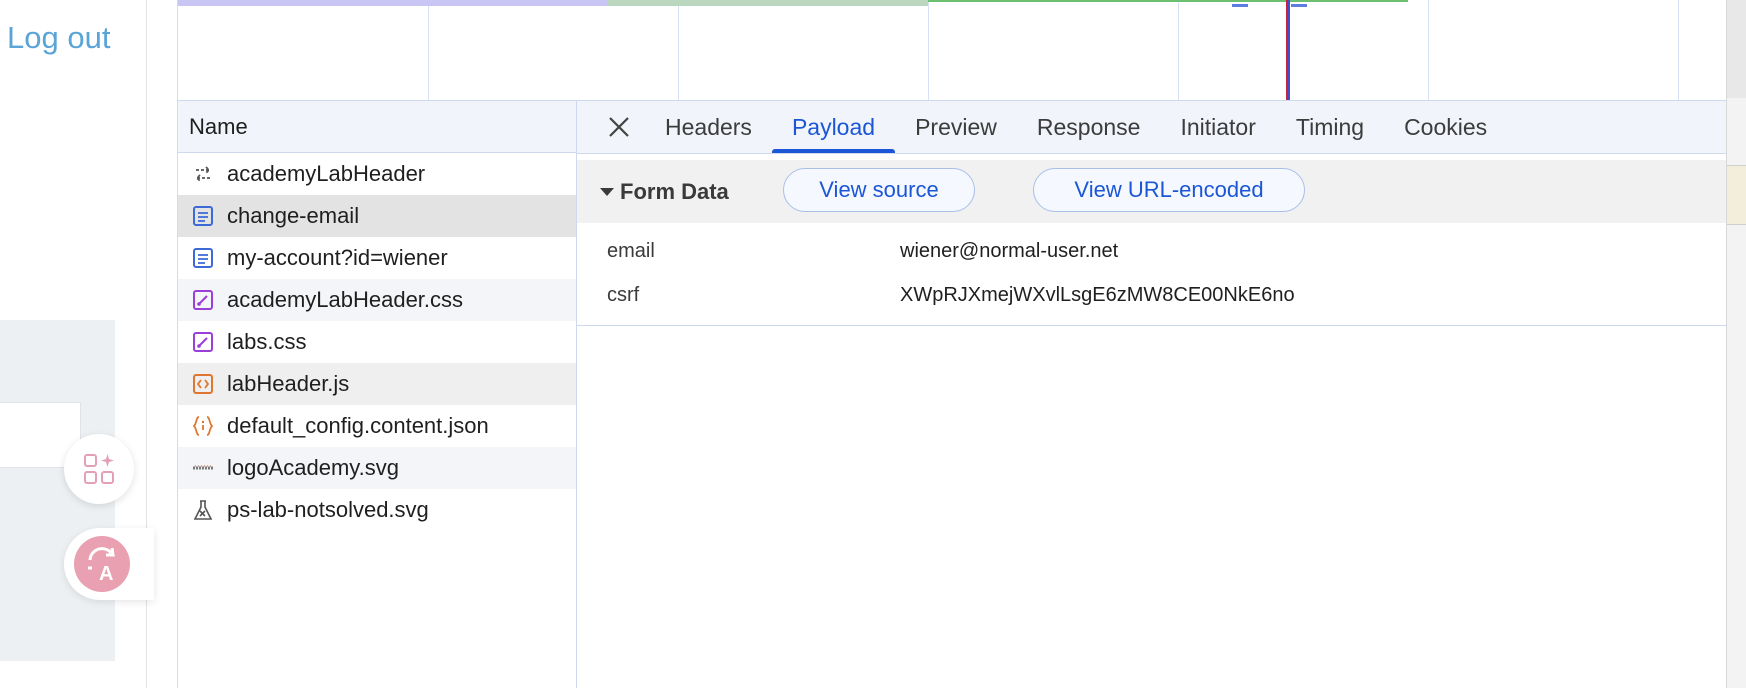 Image resolution: width=1746 pixels, height=688 pixels. What do you see at coordinates (1445, 127) in the screenshot?
I see `tab-cookies: Cookies` at bounding box center [1445, 127].